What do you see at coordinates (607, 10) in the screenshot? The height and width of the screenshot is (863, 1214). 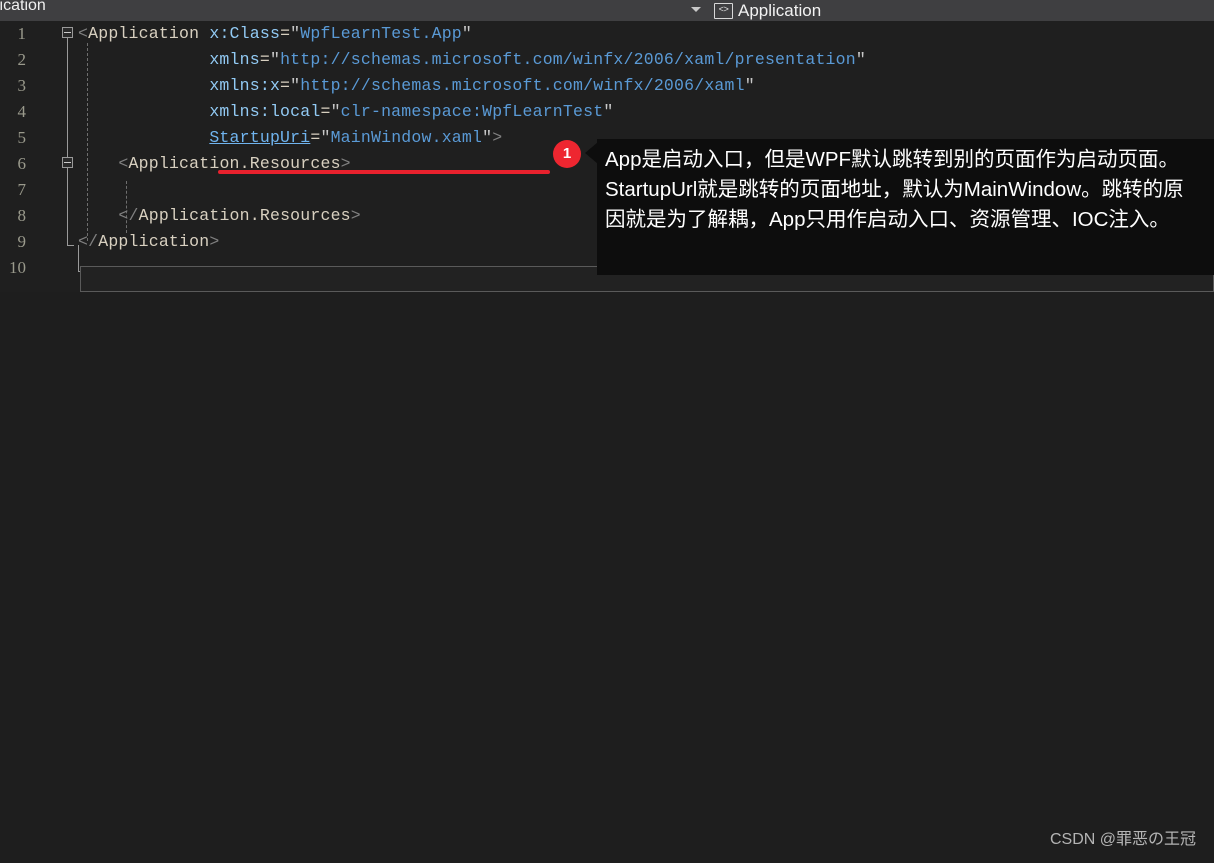 I see `editor-tab-bar: lication <> Application` at bounding box center [607, 10].